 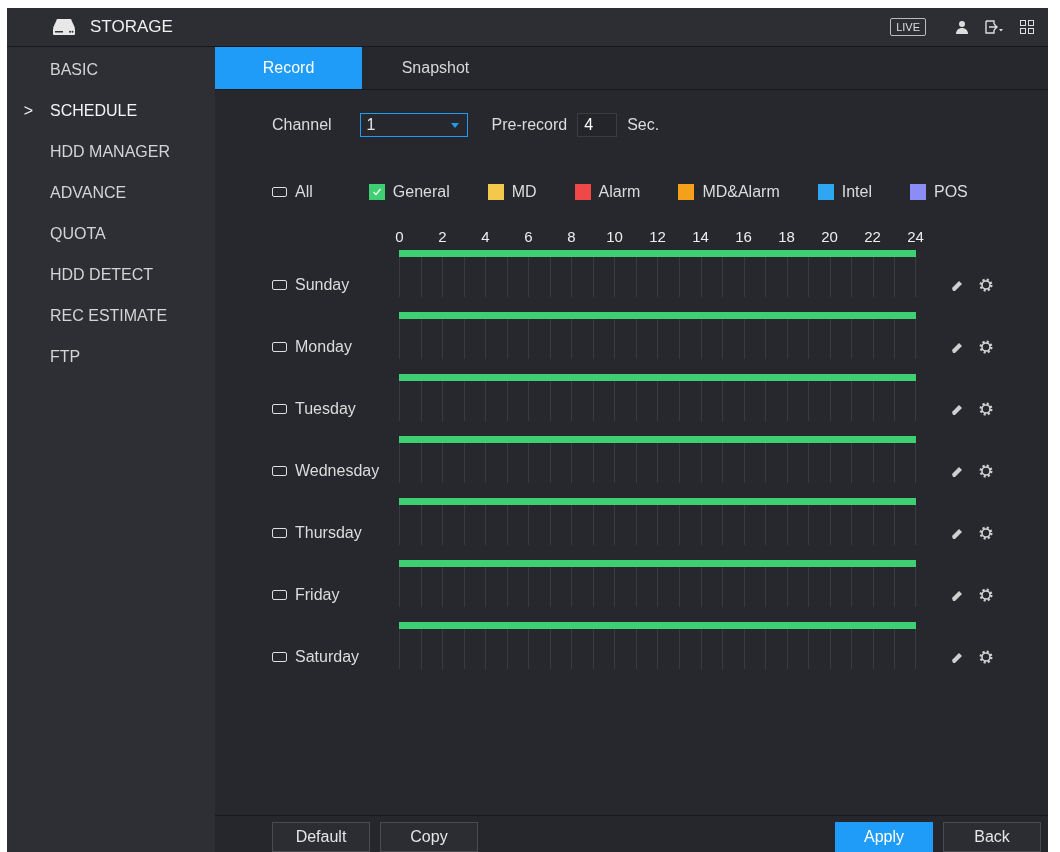 I want to click on day-checkbox: Saturday, so click(x=335, y=651).